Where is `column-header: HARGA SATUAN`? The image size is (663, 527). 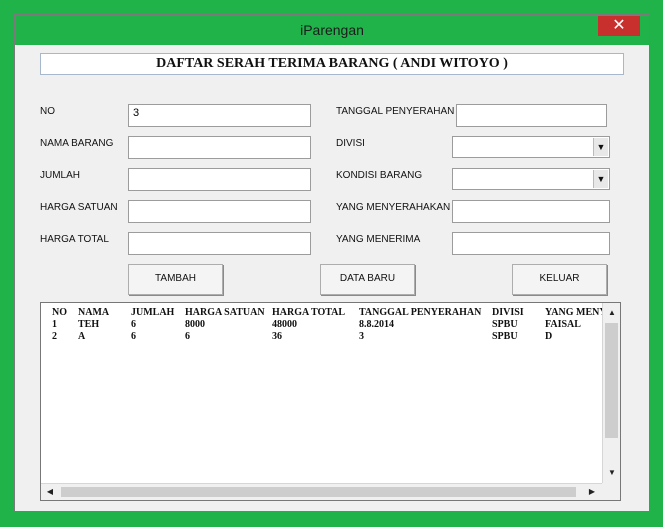
column-header: HARGA SATUAN is located at coordinates (225, 312).